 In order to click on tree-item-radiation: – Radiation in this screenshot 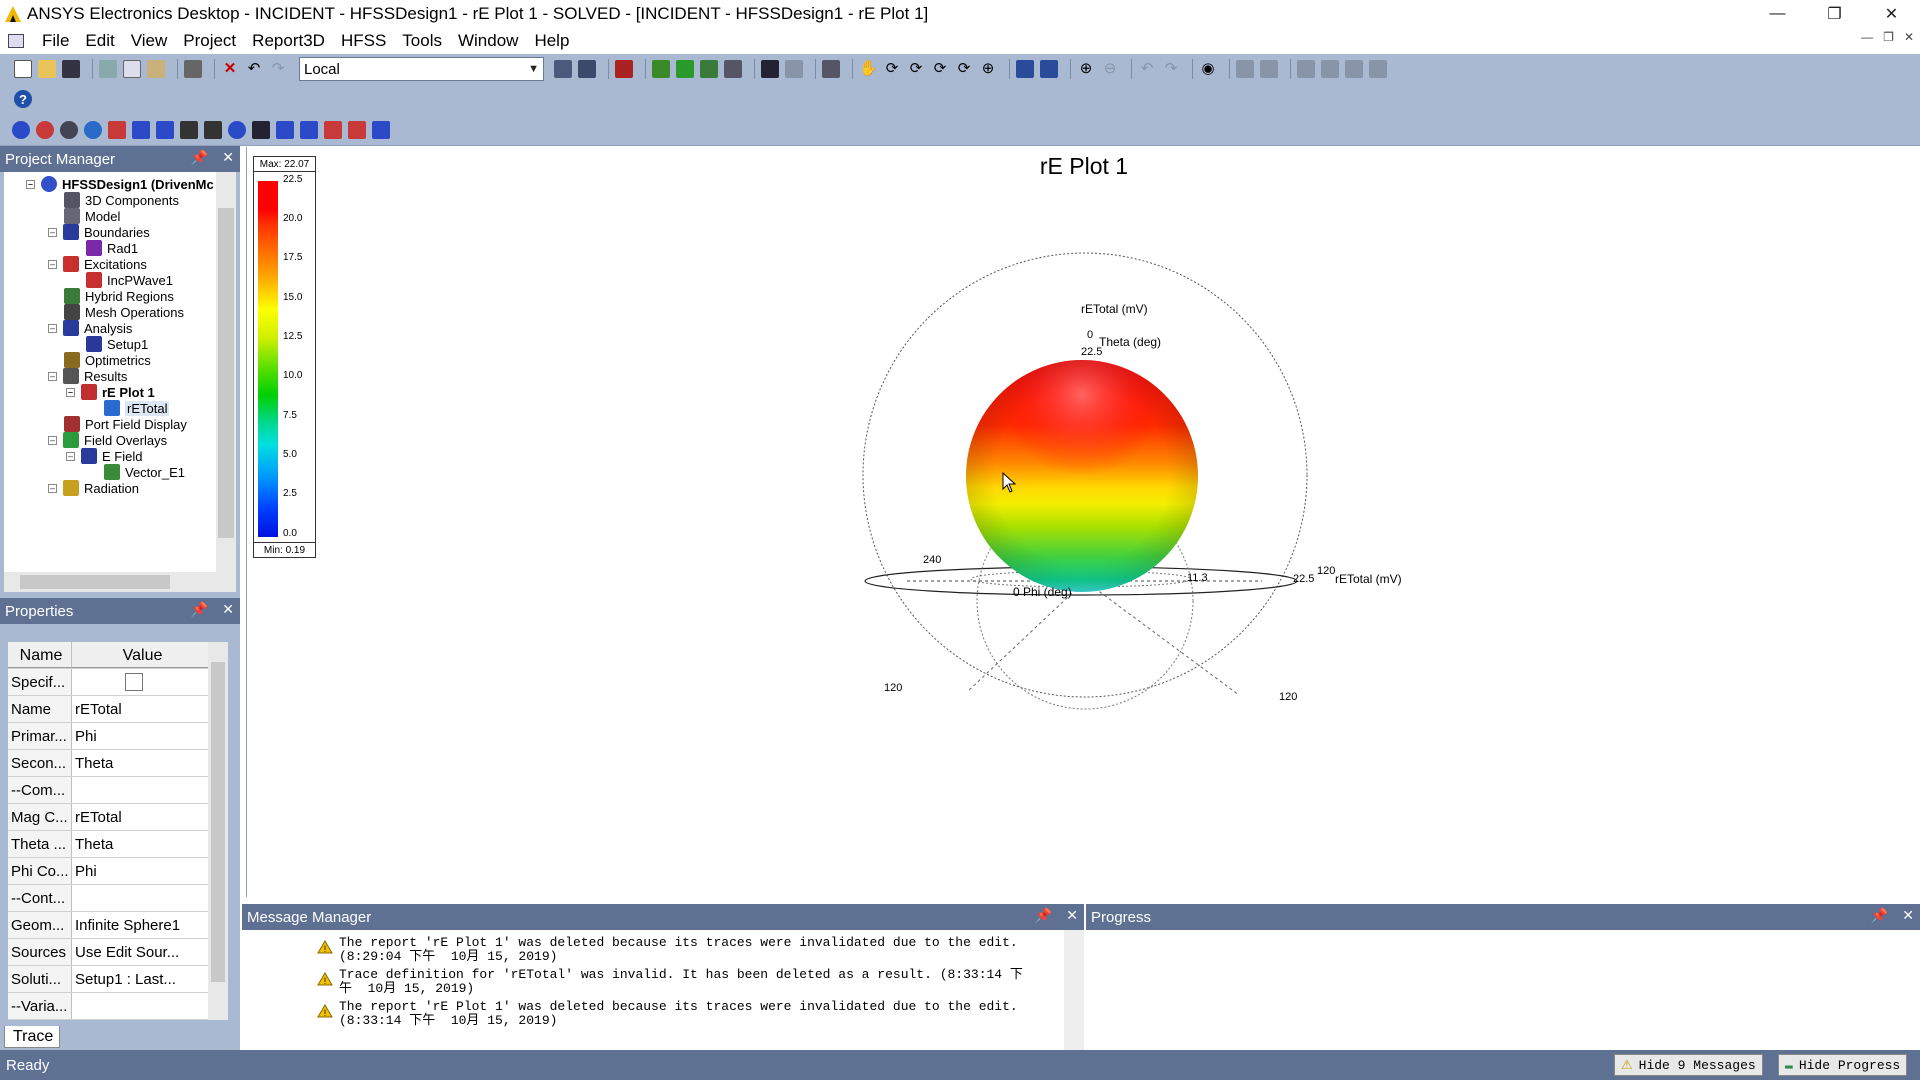, I will do `click(93, 488)`.